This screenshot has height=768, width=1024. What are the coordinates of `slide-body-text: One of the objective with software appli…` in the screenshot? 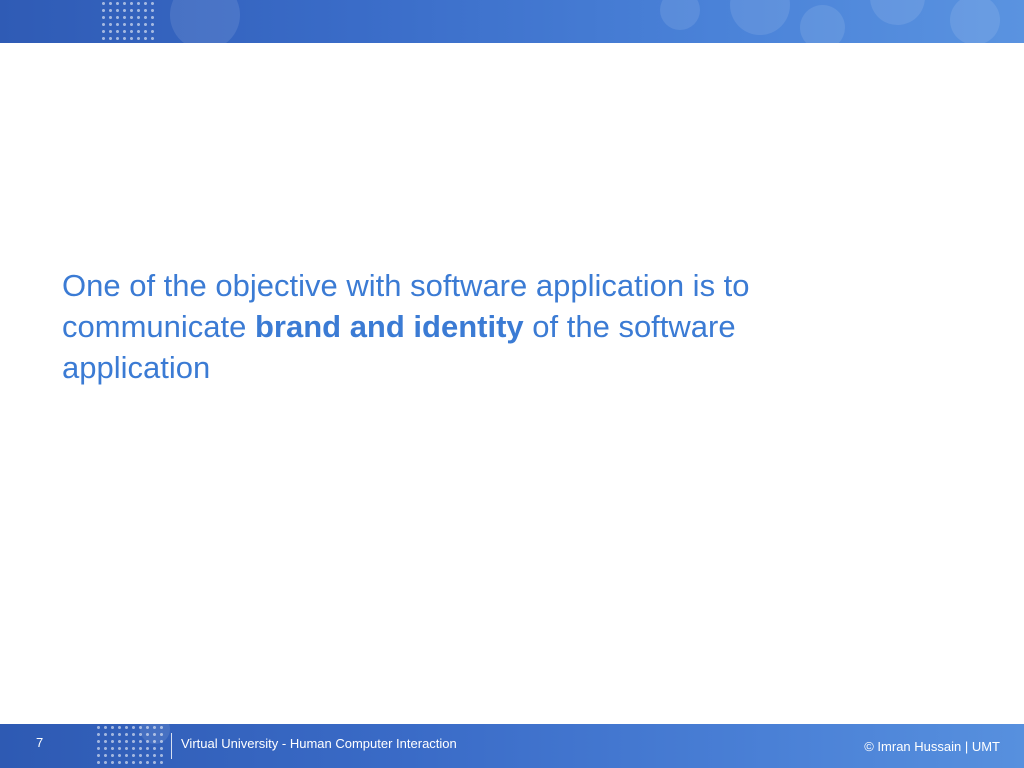 It's located at (462, 326).